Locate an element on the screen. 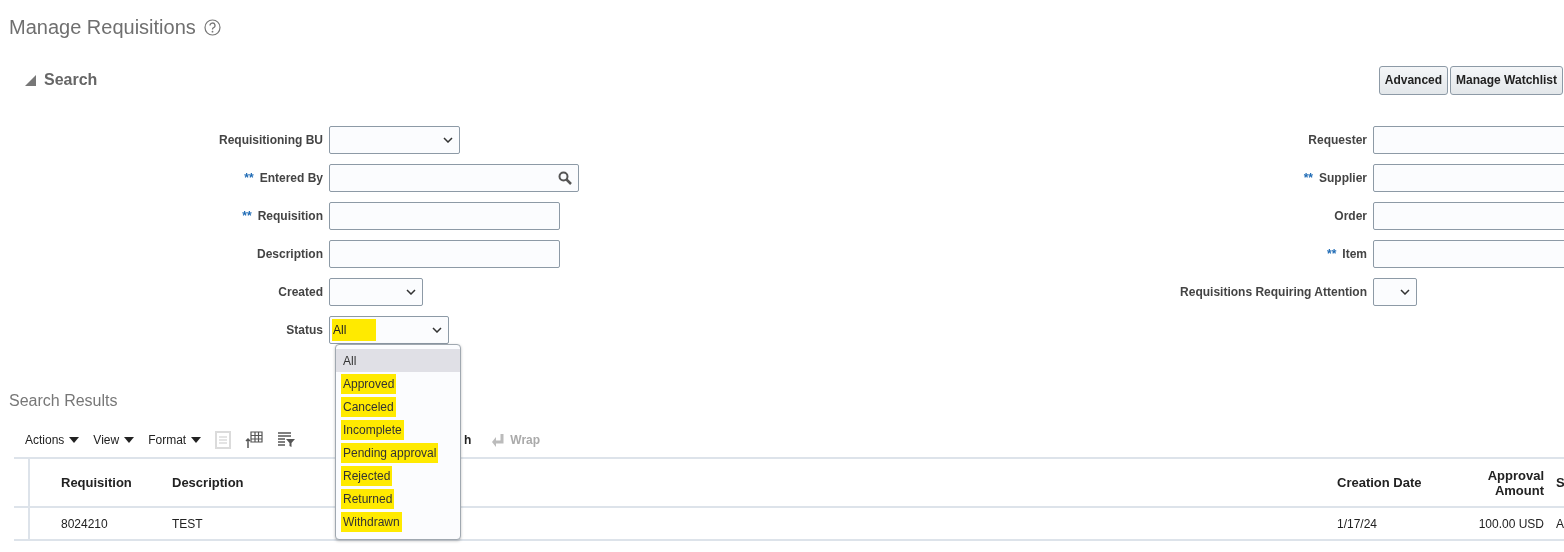 The width and height of the screenshot is (1564, 552). field-label: Supplier is located at coordinates (1343, 178).